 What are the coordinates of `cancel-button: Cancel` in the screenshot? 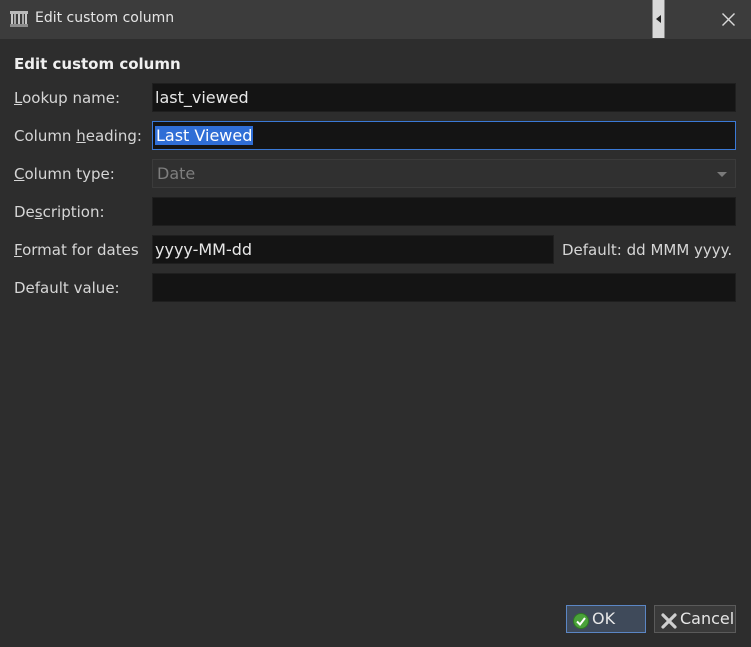 It's located at (695, 619).